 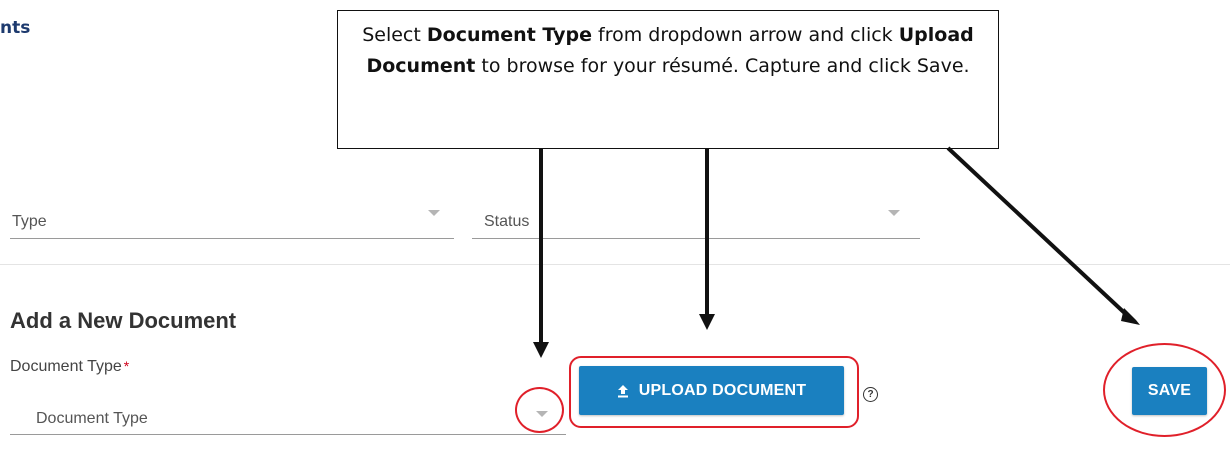 What do you see at coordinates (1130, 316) in the screenshot?
I see `arrowhead-save` at bounding box center [1130, 316].